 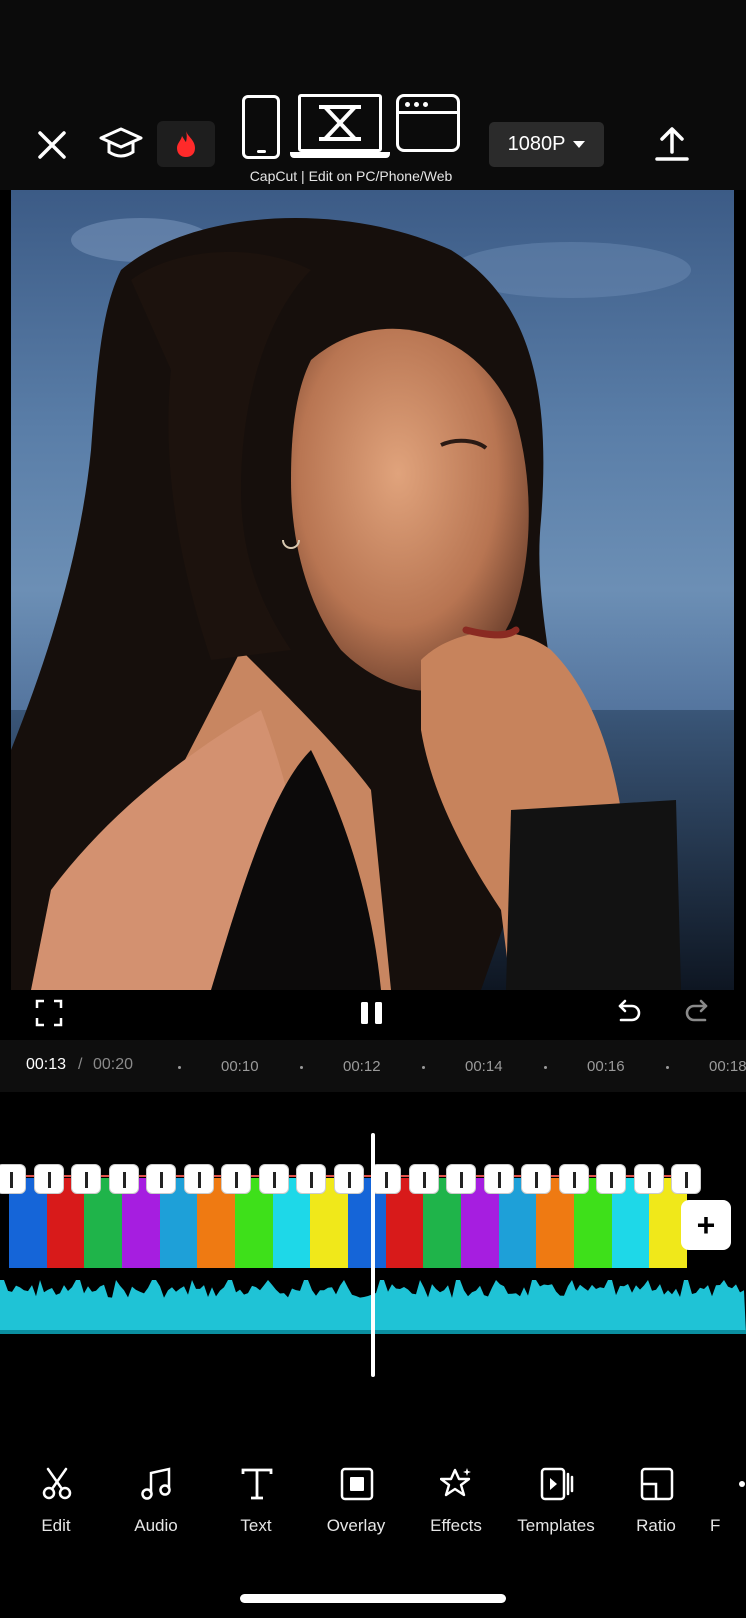 What do you see at coordinates (46, 1064) in the screenshot?
I see `current-time: 00:13` at bounding box center [46, 1064].